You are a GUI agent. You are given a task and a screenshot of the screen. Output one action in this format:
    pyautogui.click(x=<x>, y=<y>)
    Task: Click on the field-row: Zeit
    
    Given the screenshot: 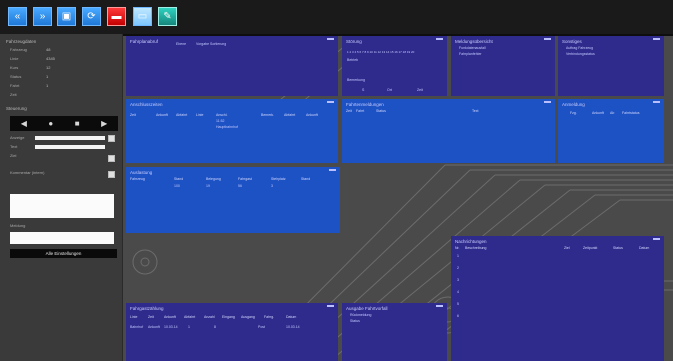 What is the action you would take?
    pyautogui.click(x=13, y=94)
    